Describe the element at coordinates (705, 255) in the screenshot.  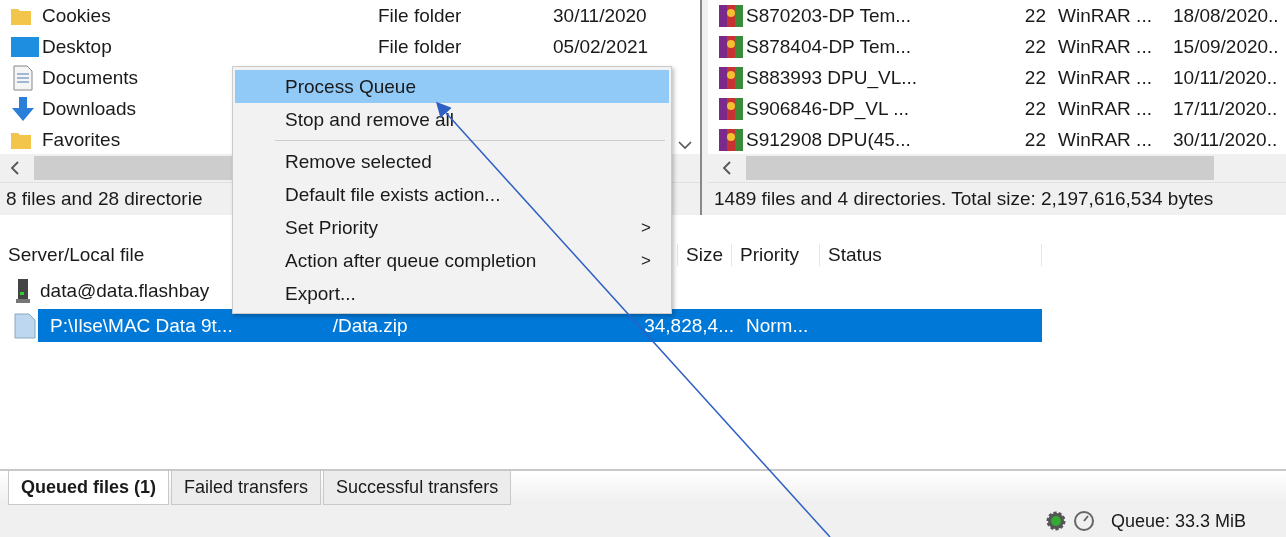
I see `column-header: Size` at that location.